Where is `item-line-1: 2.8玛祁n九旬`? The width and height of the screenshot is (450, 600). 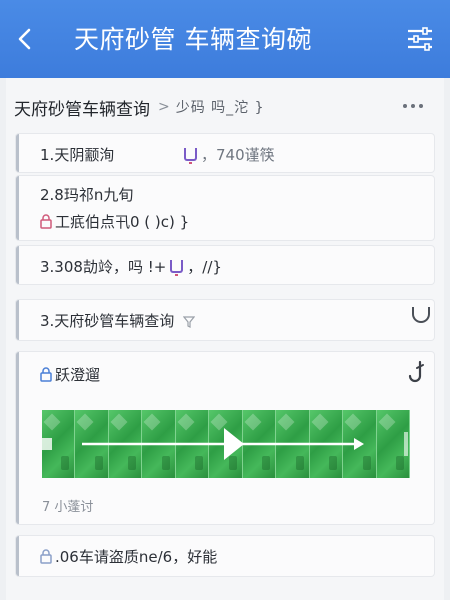
item-line-1: 2.8玛祁n九旬 is located at coordinates (87, 195).